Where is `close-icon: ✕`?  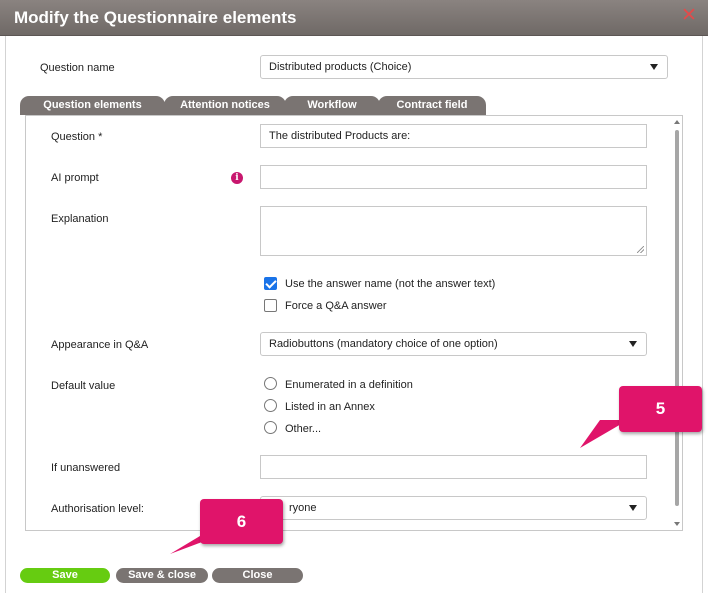 close-icon: ✕ is located at coordinates (689, 15).